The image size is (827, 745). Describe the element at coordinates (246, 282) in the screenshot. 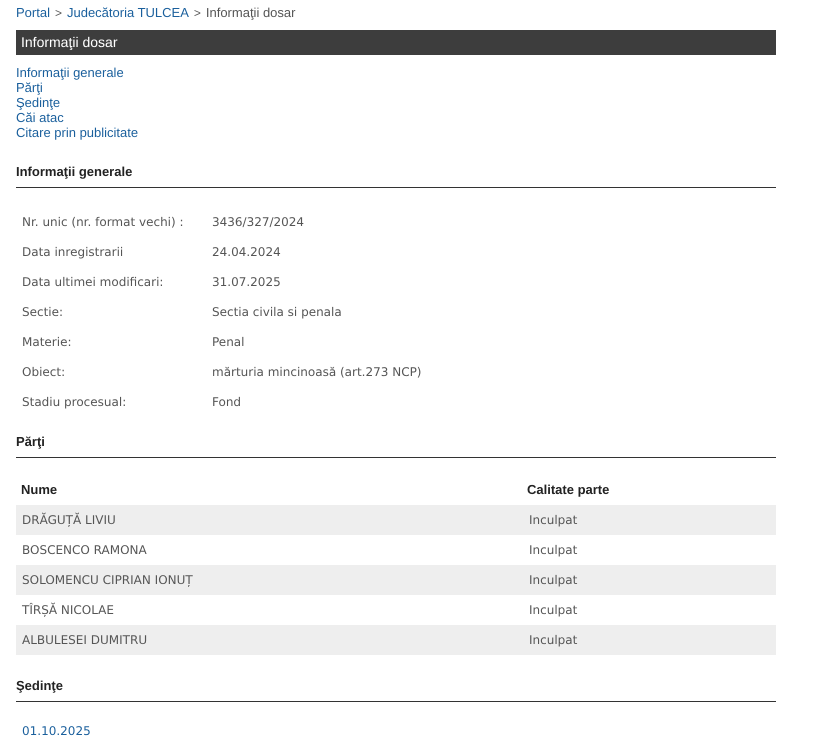

I see `field-value: 31.07.2025` at that location.